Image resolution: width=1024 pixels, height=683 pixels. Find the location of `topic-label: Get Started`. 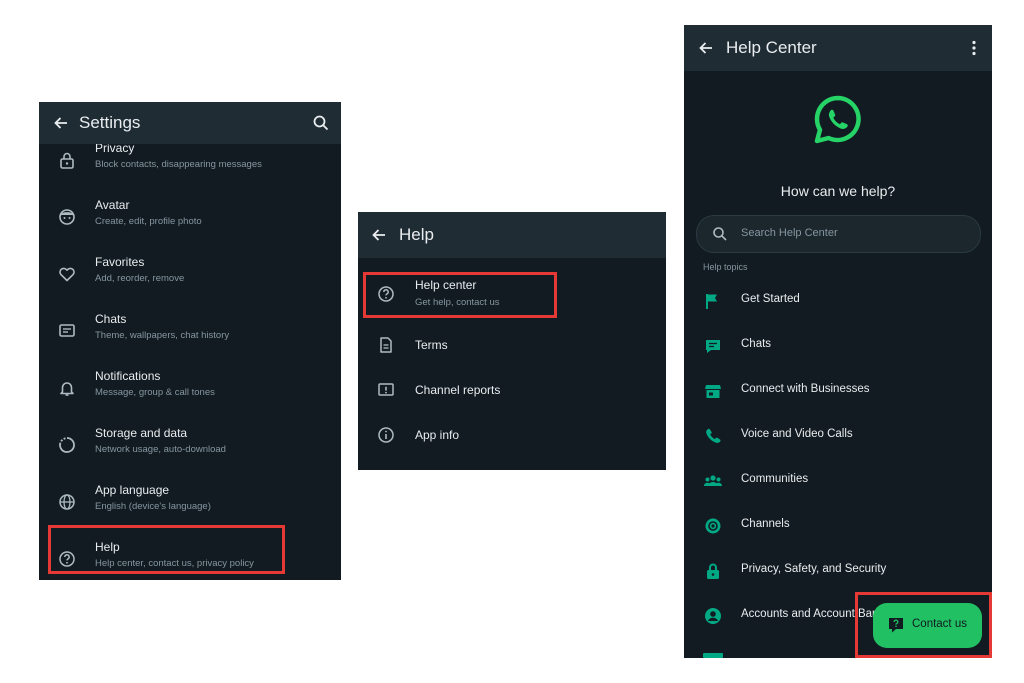

topic-label: Get Started is located at coordinates (770, 299).